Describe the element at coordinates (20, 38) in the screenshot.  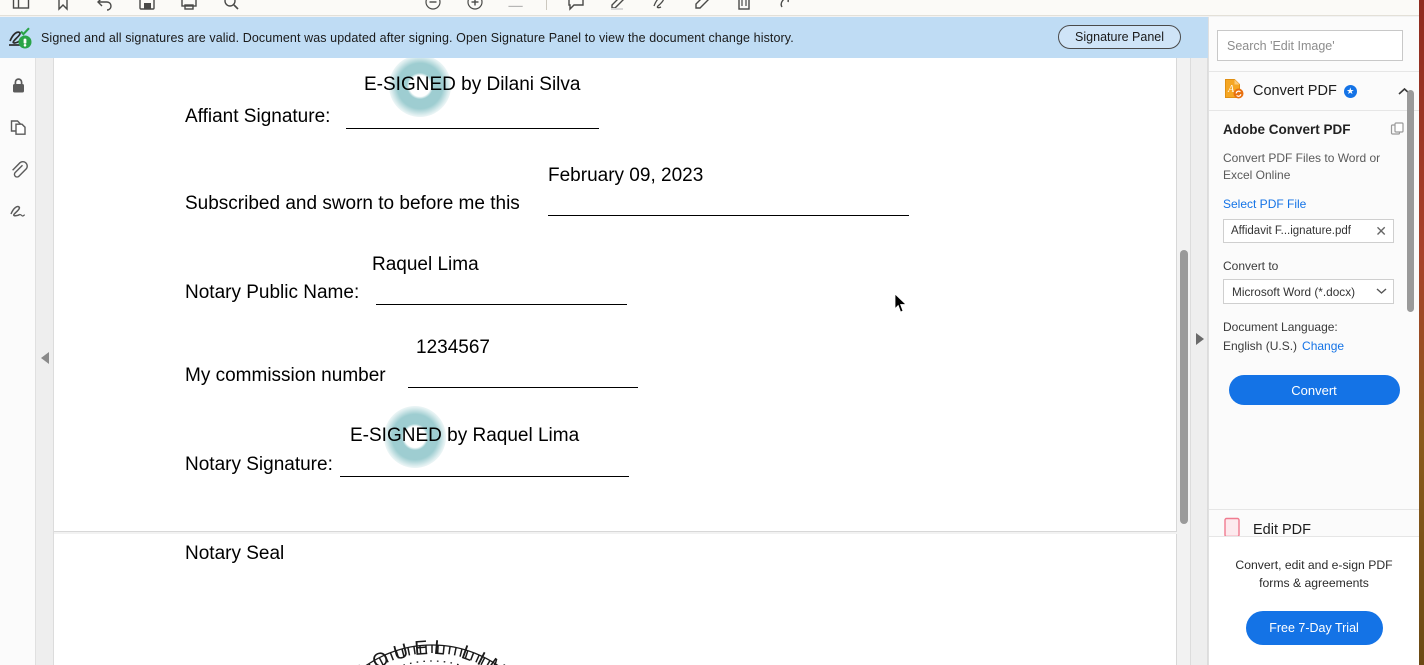
I see `signed-valid-icon` at that location.